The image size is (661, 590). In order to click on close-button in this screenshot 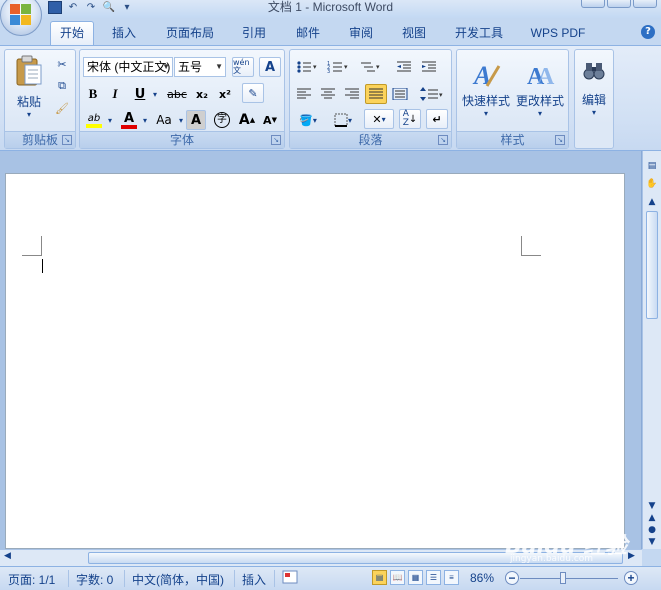, I will do `click(645, 4)`.